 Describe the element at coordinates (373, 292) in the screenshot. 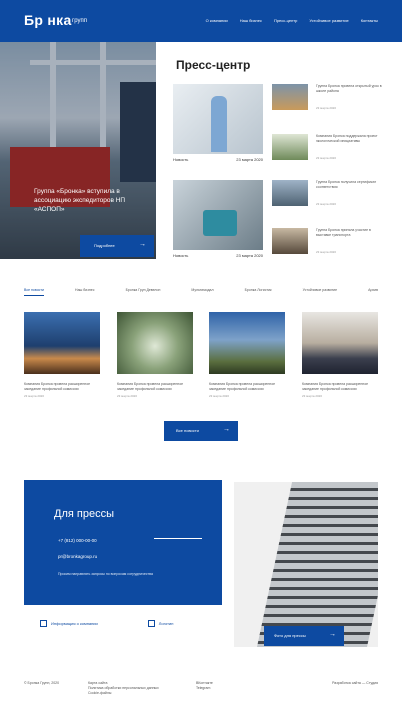

I see `filter-archive: Архив` at that location.